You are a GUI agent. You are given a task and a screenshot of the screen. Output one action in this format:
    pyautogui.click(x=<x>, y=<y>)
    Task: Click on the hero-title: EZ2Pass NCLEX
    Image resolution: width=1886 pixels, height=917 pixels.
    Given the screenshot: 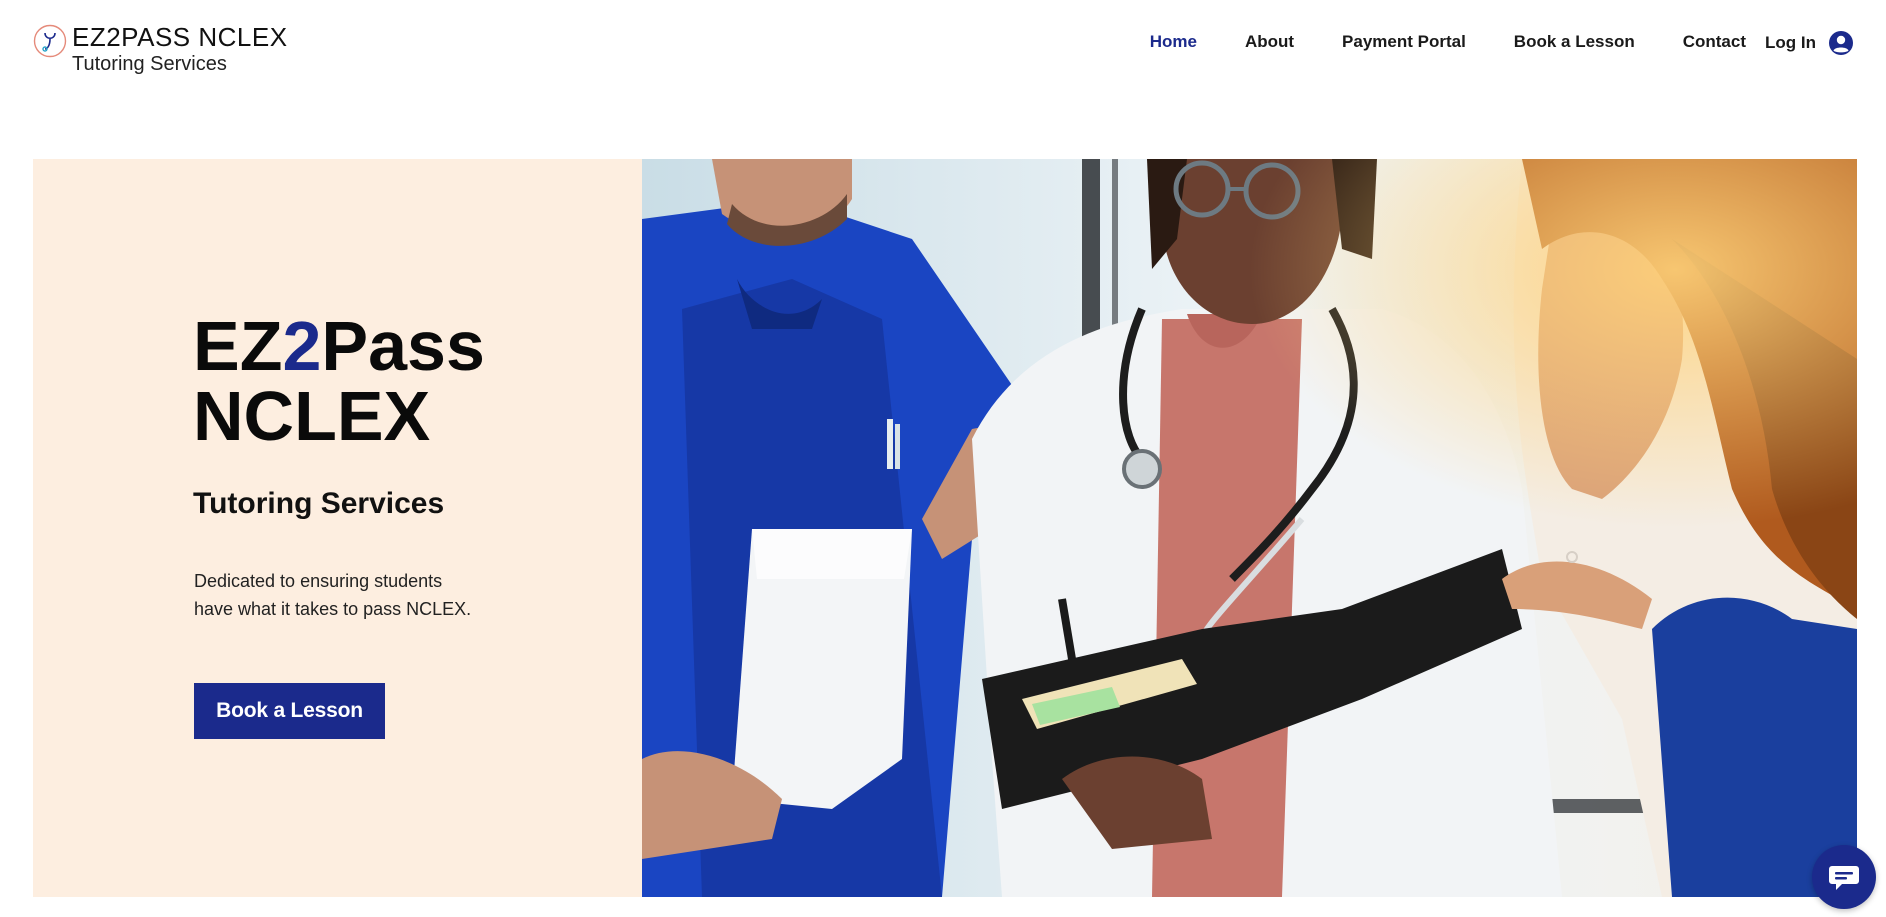 What is the action you would take?
    pyautogui.click(x=339, y=381)
    